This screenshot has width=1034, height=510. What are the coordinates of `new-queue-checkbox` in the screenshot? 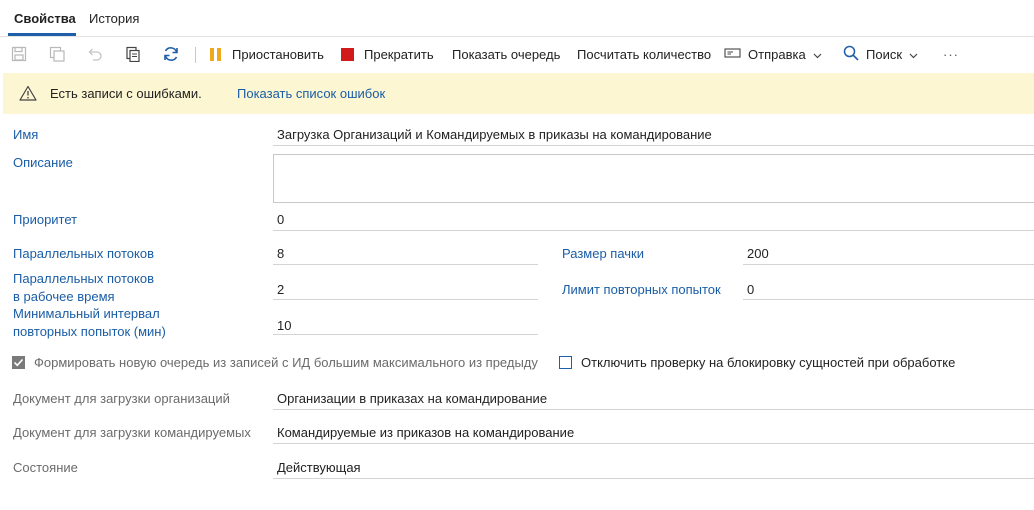 It's located at (18, 362).